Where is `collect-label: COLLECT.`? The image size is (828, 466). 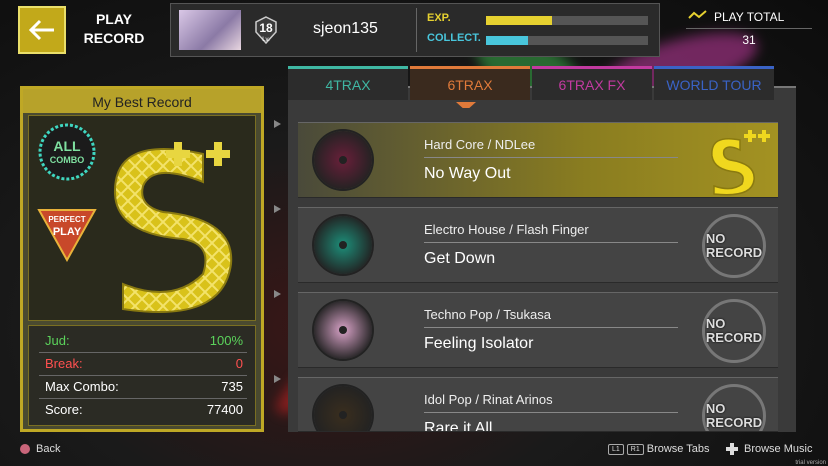
collect-label: COLLECT. is located at coordinates (454, 38).